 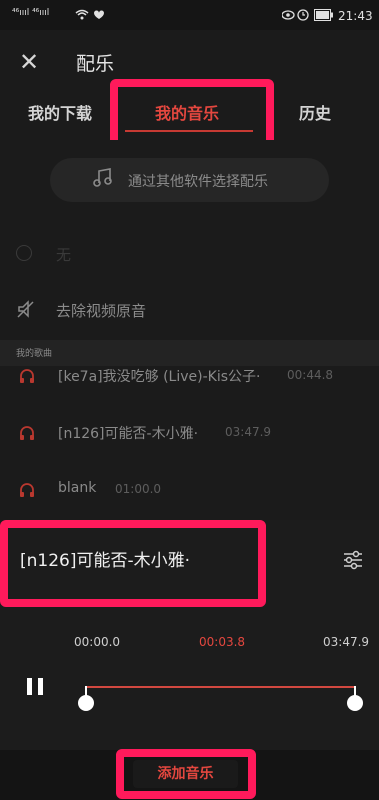 I want to click on section-label: 我的歌曲, so click(x=34, y=354).